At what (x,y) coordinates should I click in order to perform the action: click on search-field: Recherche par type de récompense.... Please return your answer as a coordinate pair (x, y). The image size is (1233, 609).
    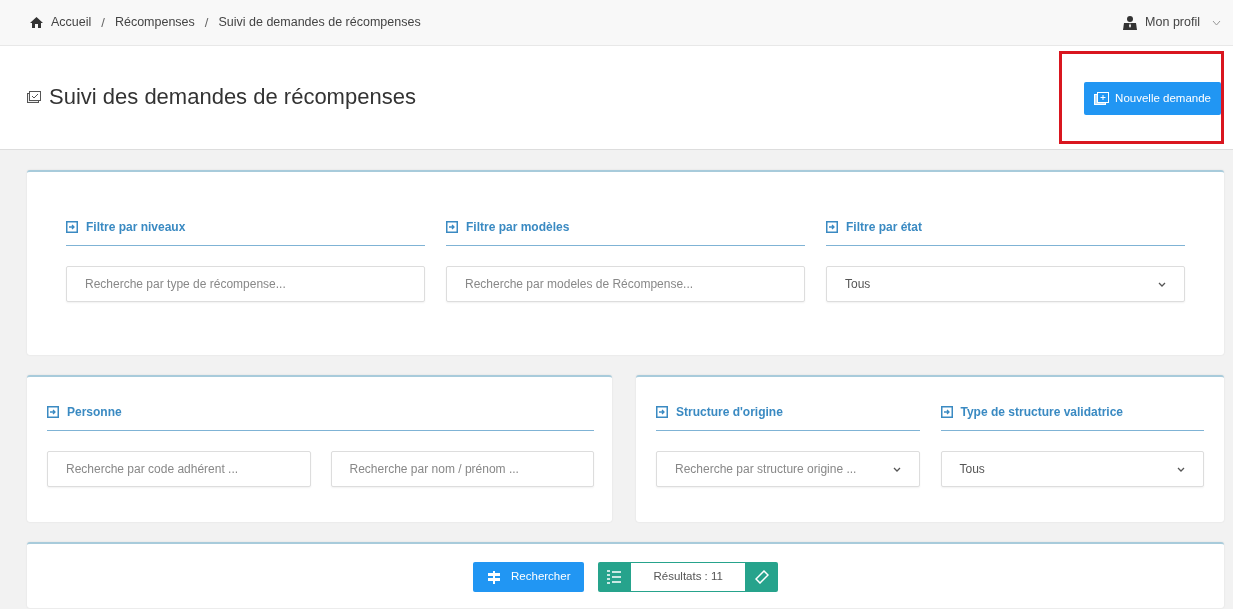
    Looking at the image, I should click on (245, 284).